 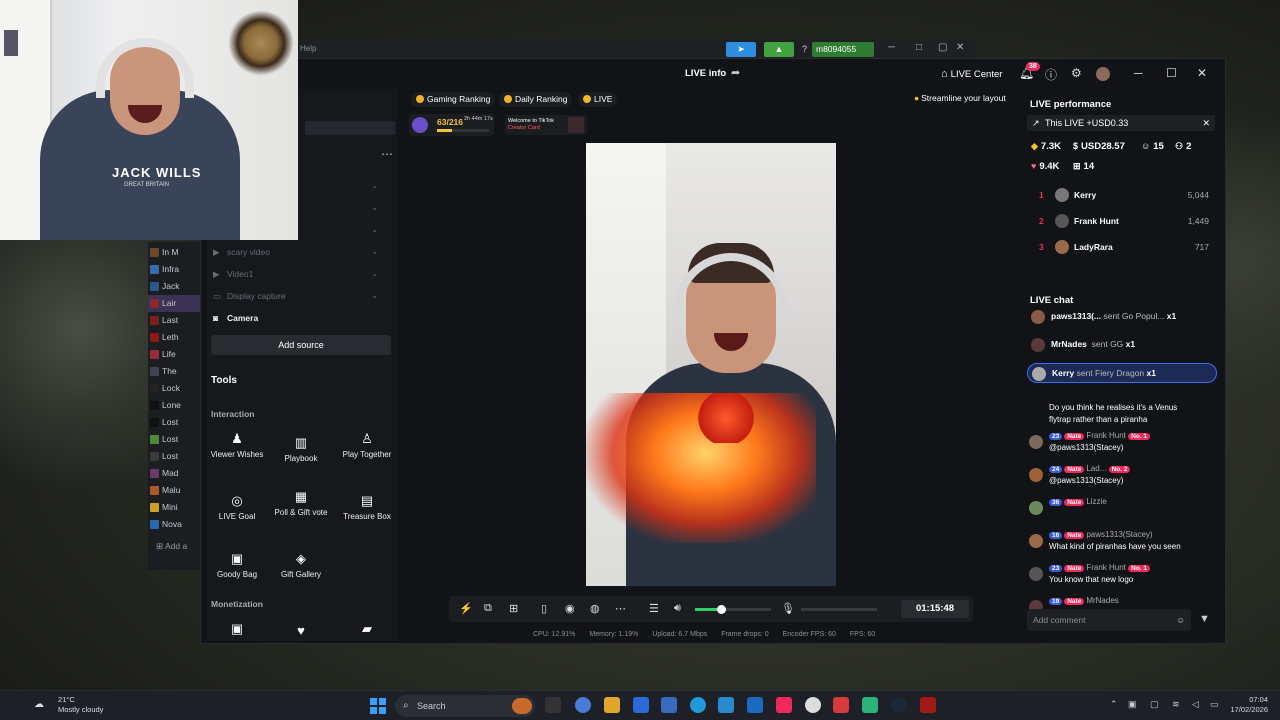 I want to click on viewer-wishes-tool: ♟ Viewer Wishes, so click(x=237, y=456).